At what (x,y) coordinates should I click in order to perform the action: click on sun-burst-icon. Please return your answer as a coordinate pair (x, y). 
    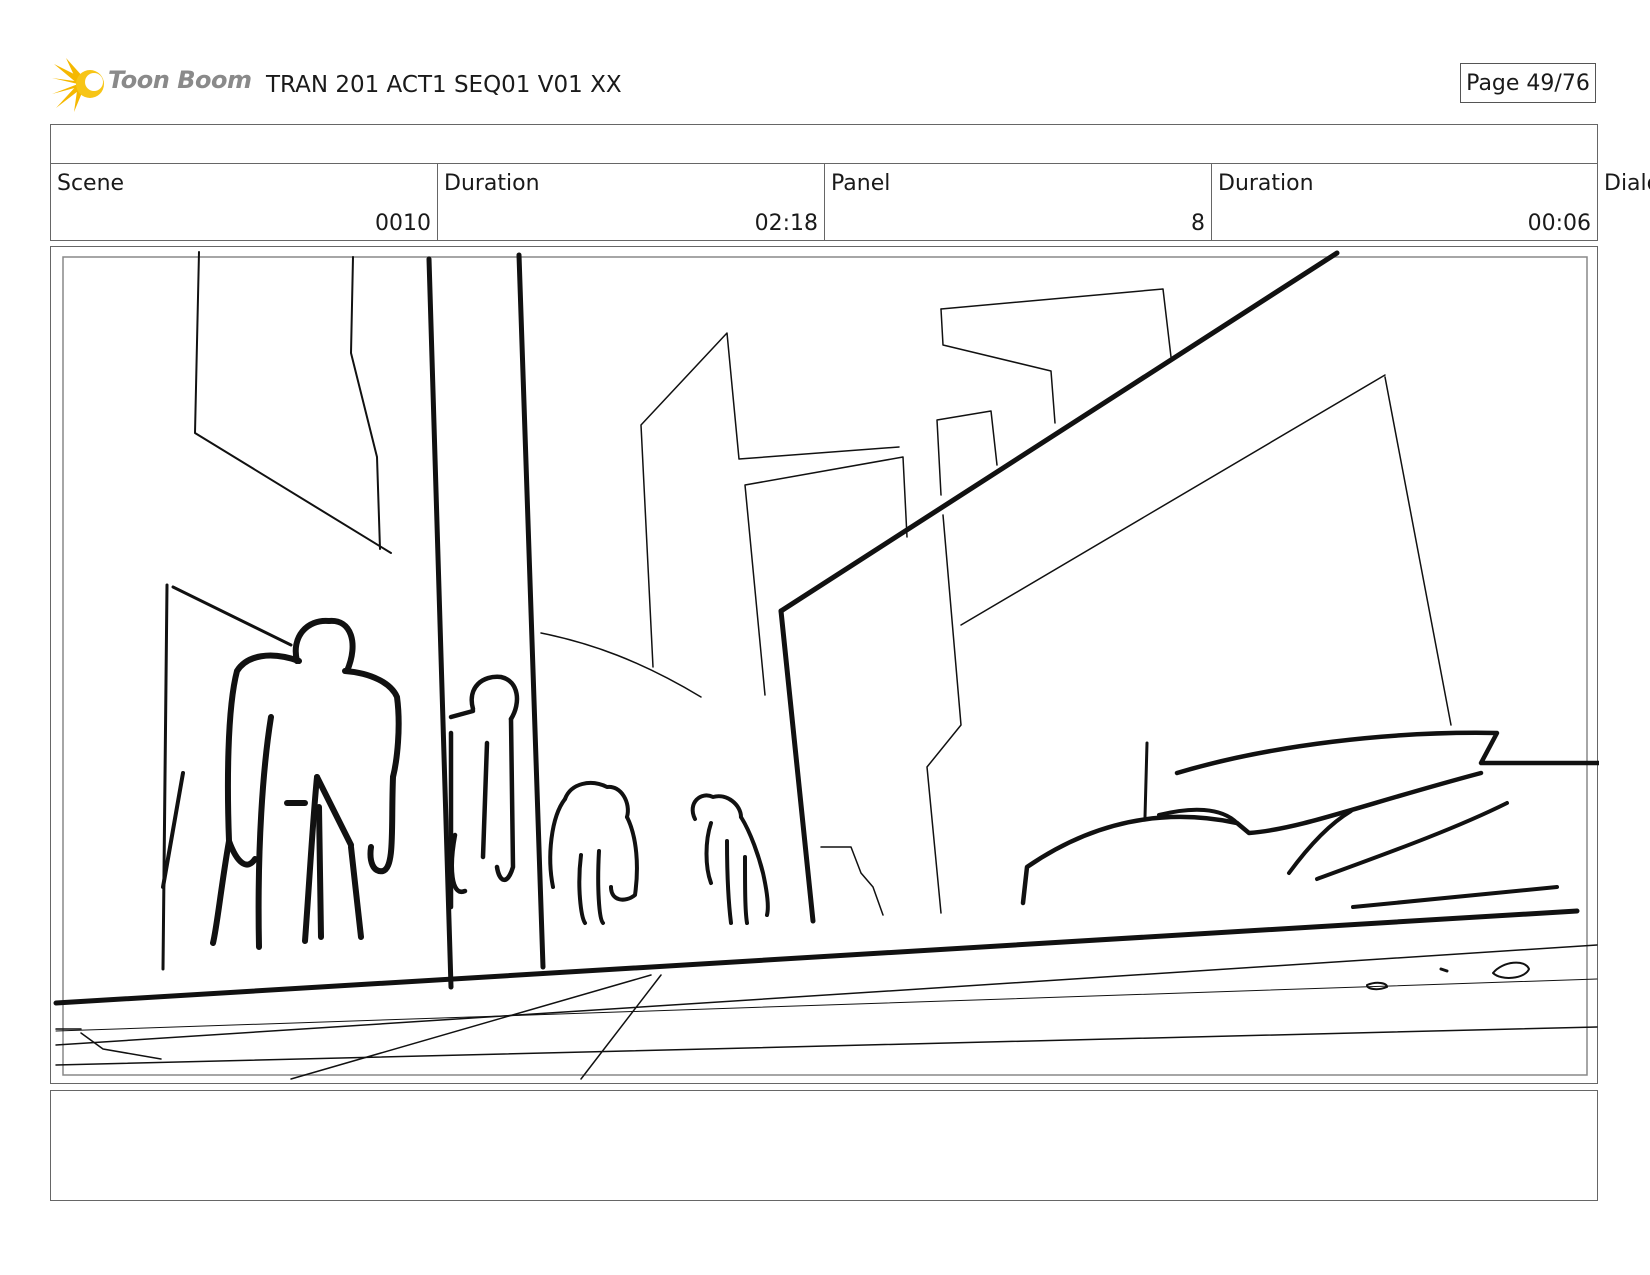
    Looking at the image, I should click on (78, 85).